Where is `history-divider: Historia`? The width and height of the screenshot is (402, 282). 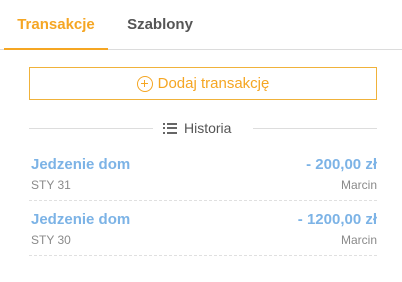 history-divider: Historia is located at coordinates (203, 128).